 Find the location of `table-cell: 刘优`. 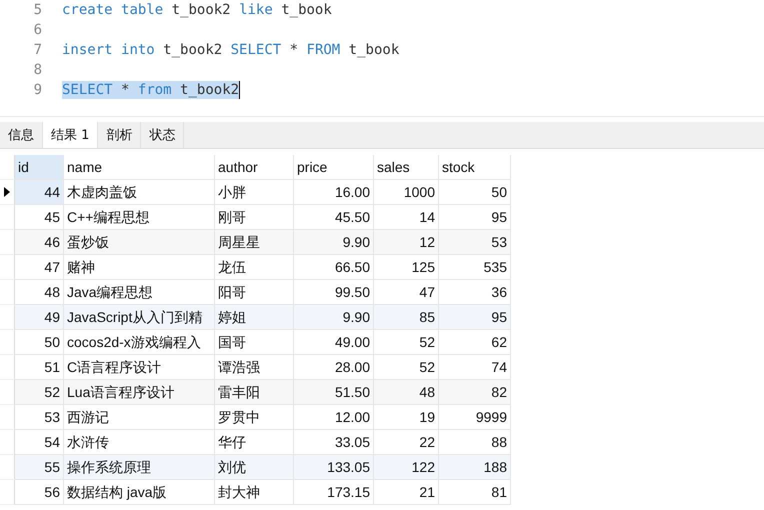

table-cell: 刘优 is located at coordinates (254, 467).